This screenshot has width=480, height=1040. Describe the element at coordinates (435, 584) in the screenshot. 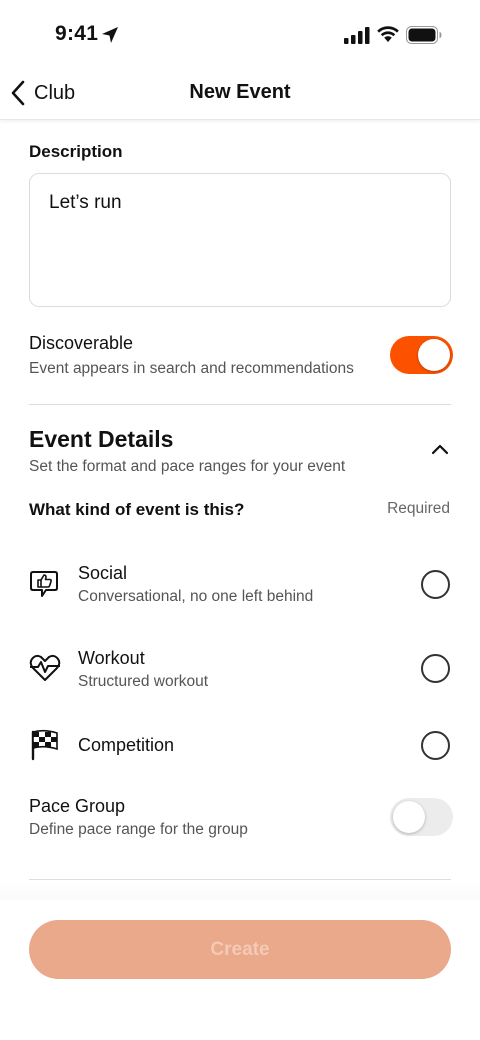

I see `social-radio` at that location.